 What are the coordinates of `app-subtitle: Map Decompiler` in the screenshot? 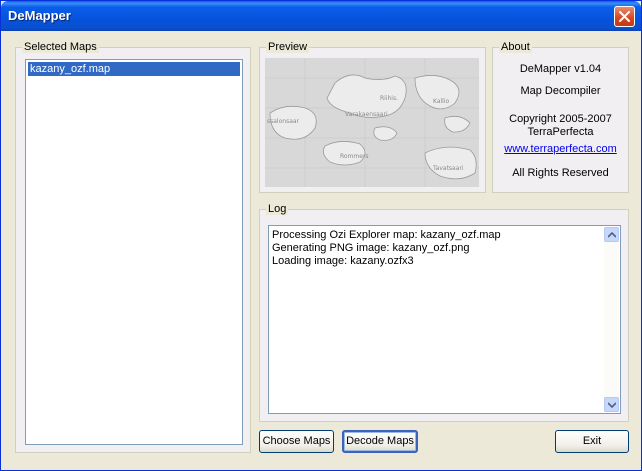 It's located at (560, 91).